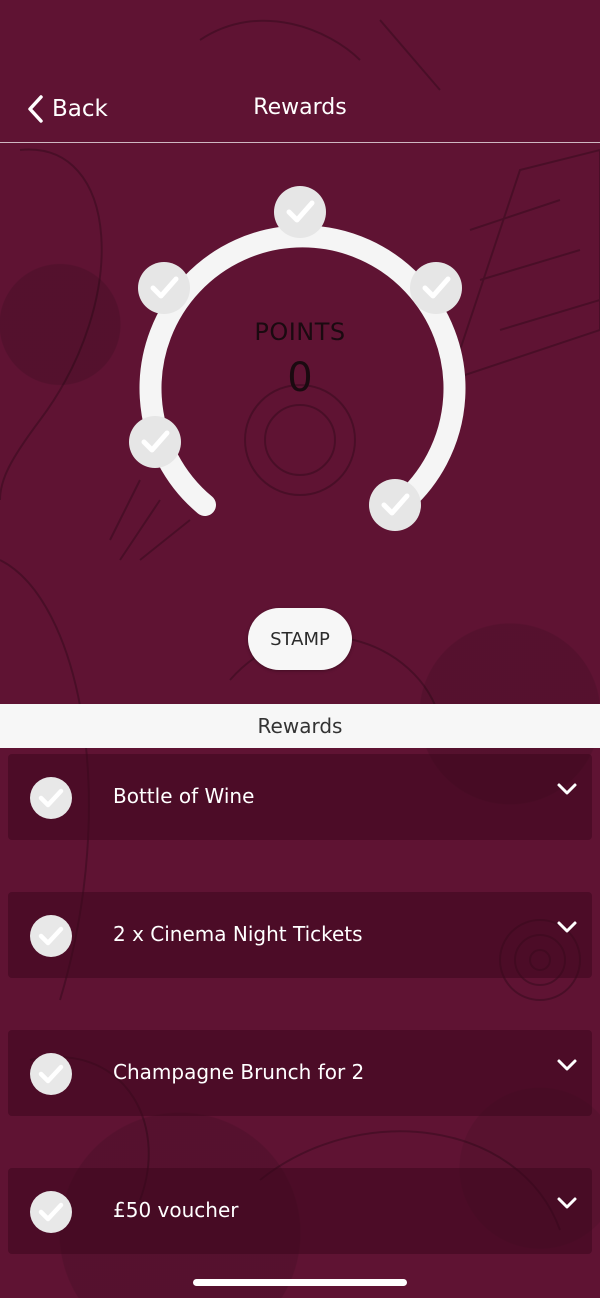 The height and width of the screenshot is (1298, 600). I want to click on reward-label: £50 voucher, so click(176, 1210).